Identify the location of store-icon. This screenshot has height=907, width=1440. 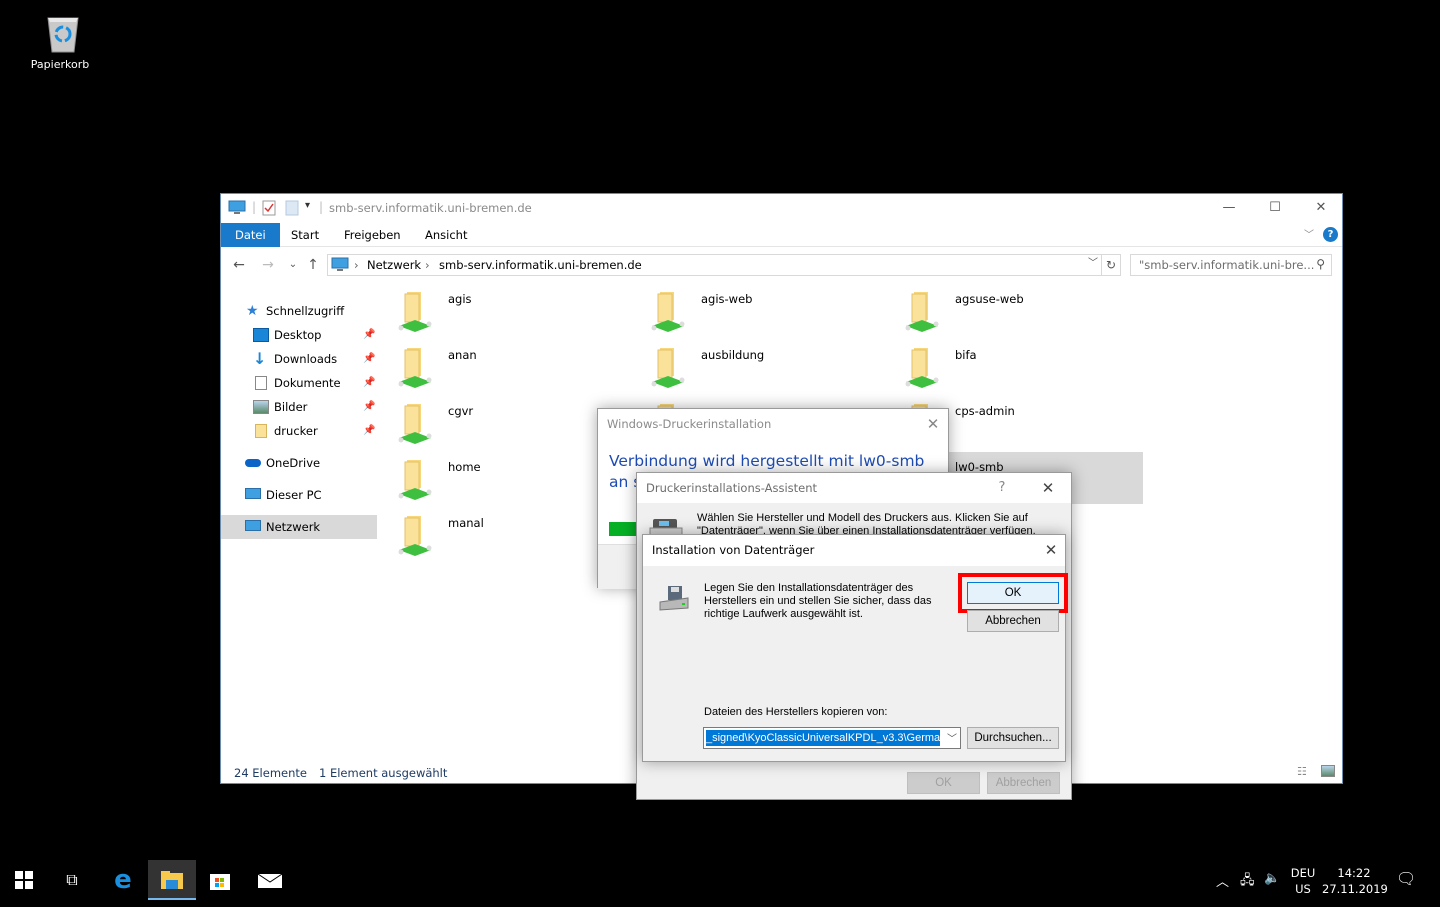
(220, 882).